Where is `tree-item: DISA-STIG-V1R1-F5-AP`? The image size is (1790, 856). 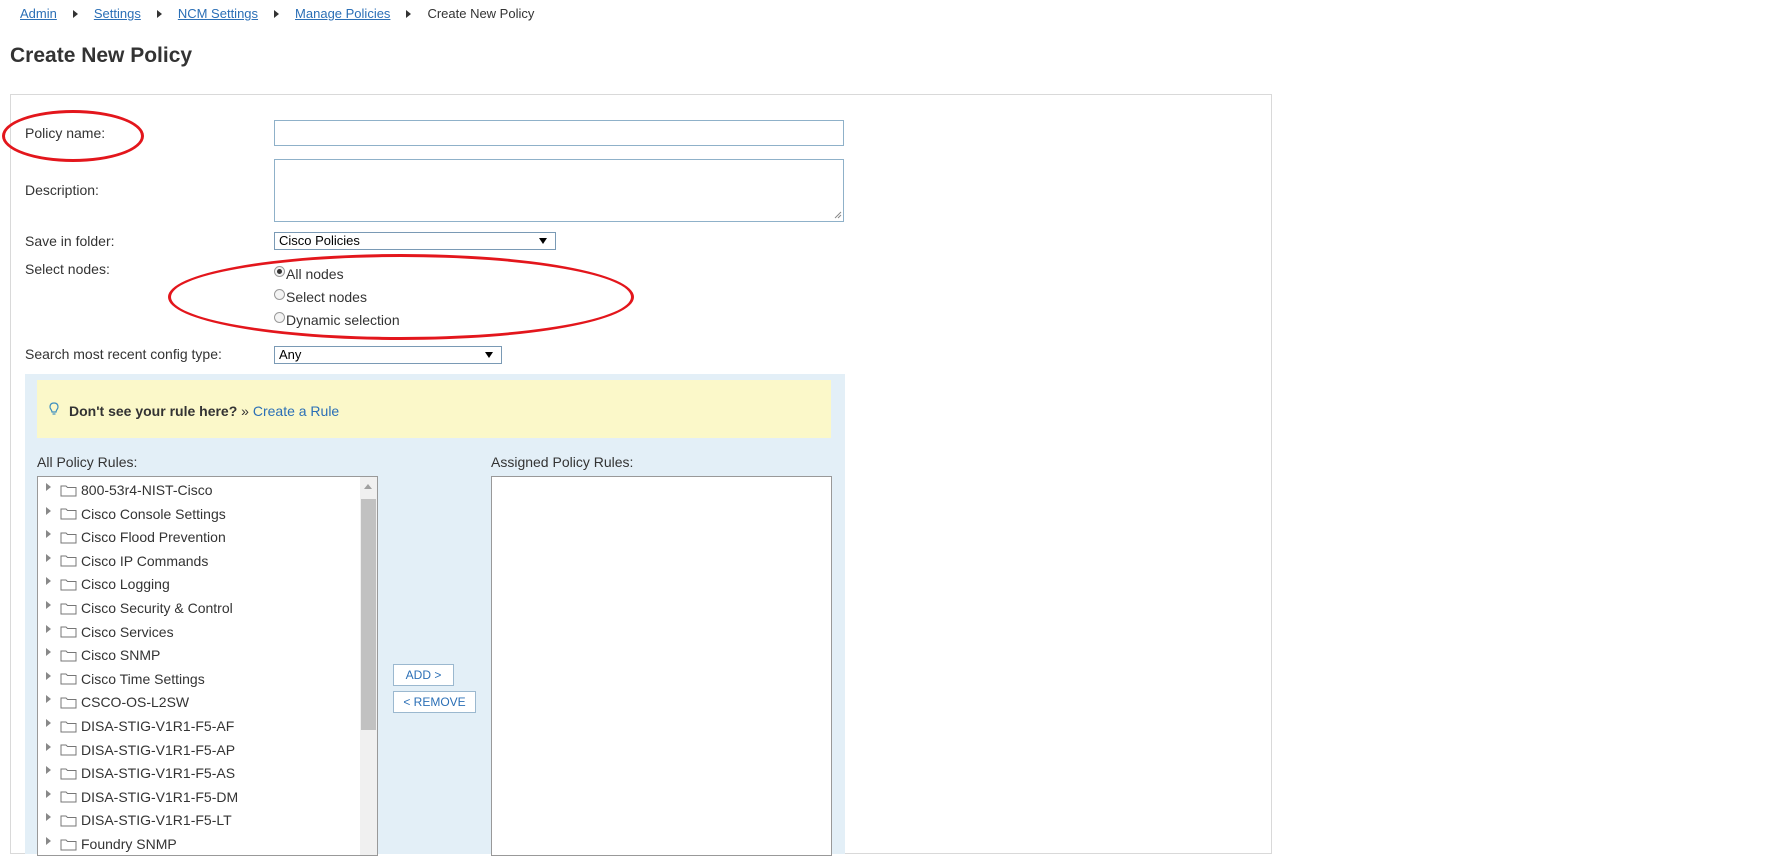 tree-item: DISA-STIG-V1R1-F5-AP is located at coordinates (140, 750).